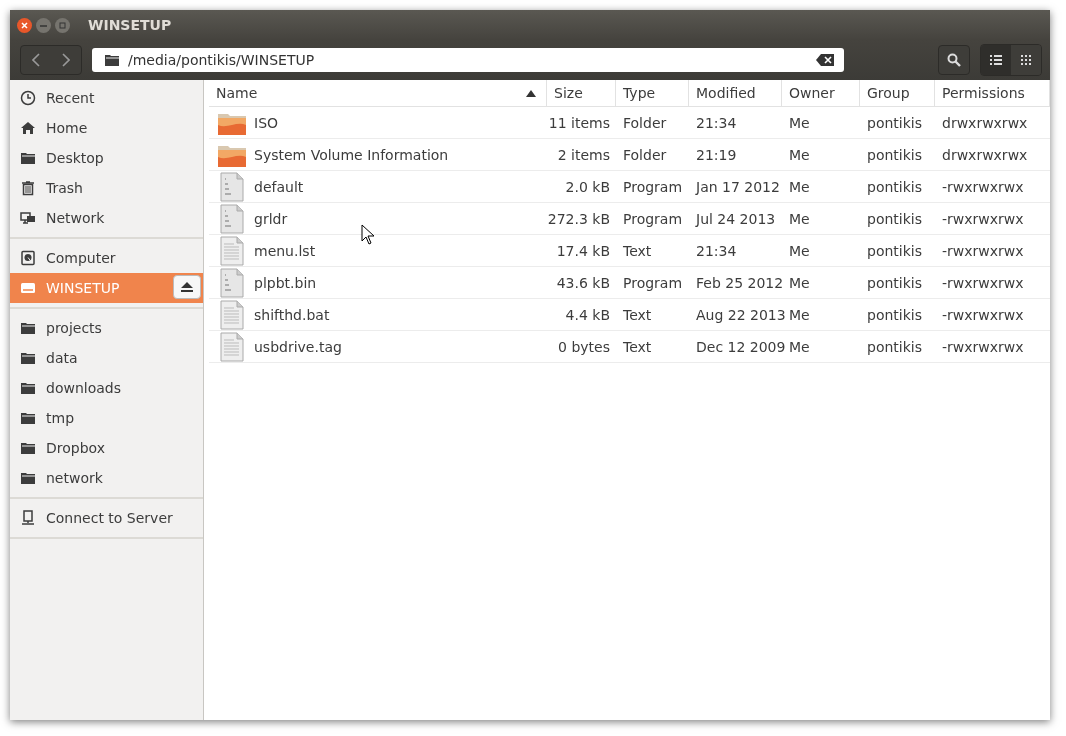 The image size is (1066, 736). I want to click on file-name: menu.lst, so click(285, 250).